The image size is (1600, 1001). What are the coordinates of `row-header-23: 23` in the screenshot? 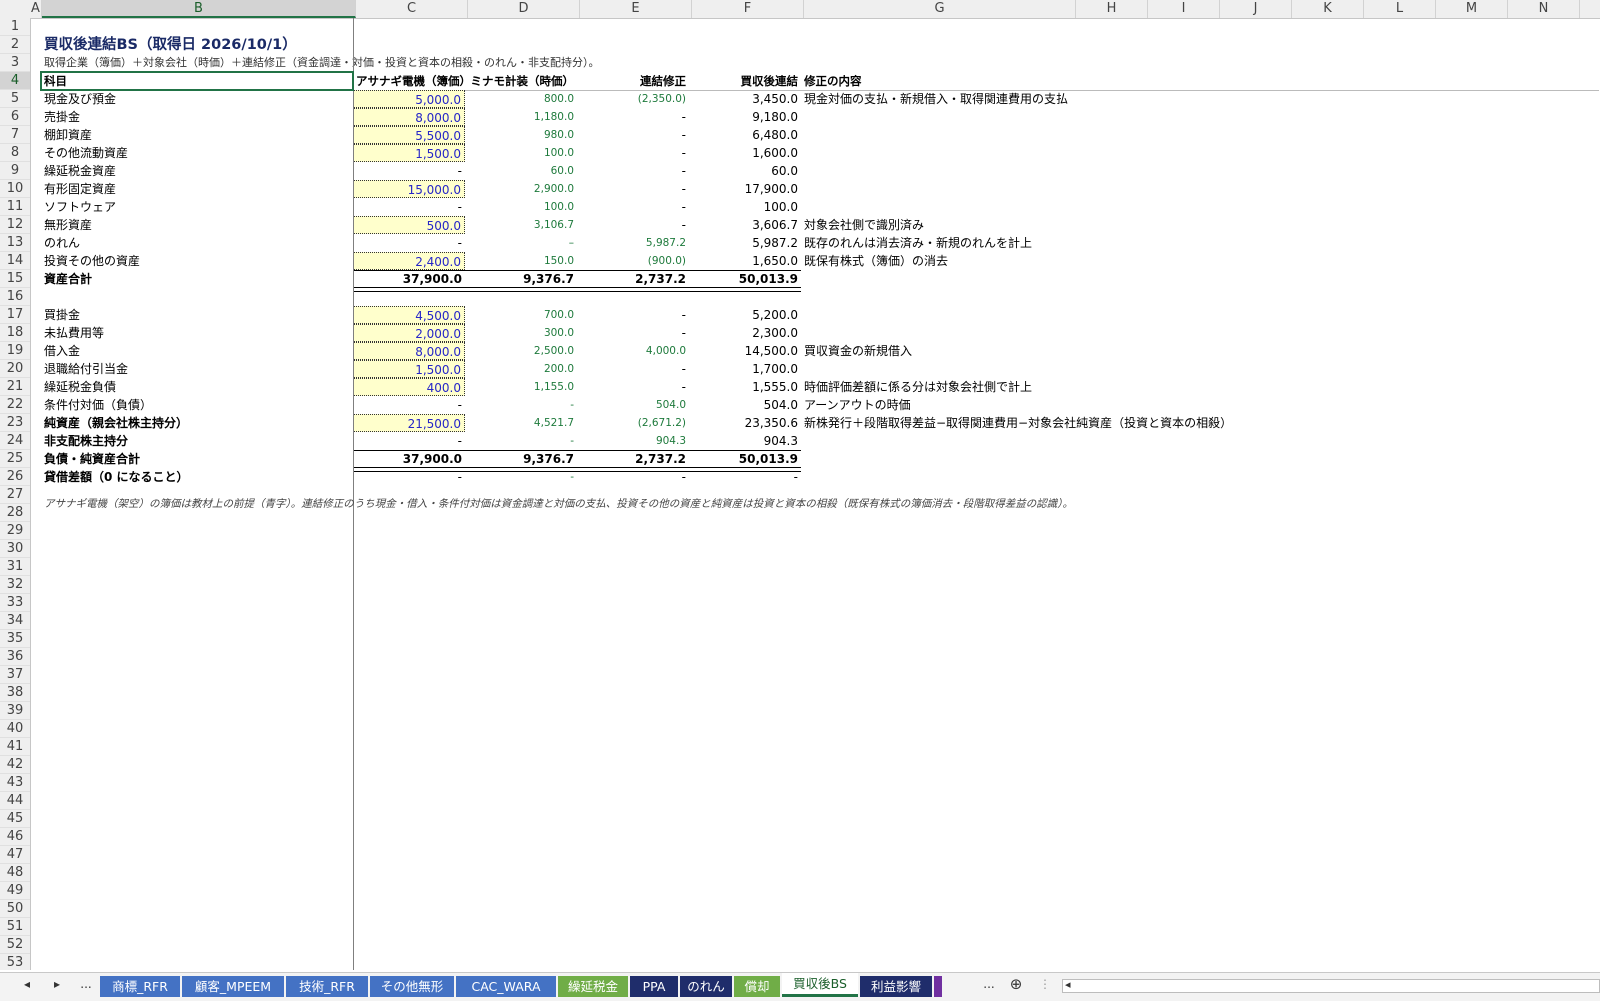 It's located at (15, 423).